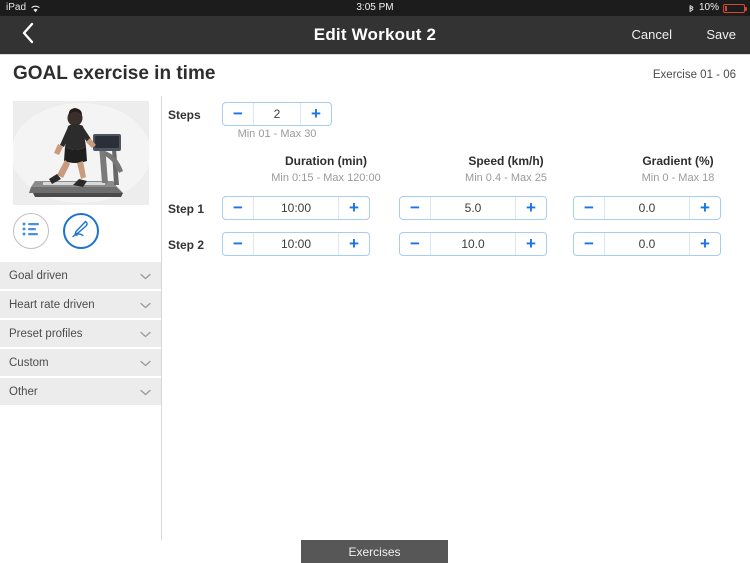 This screenshot has height=563, width=750. I want to click on column-header-gradient: Gradient (%), so click(678, 161).